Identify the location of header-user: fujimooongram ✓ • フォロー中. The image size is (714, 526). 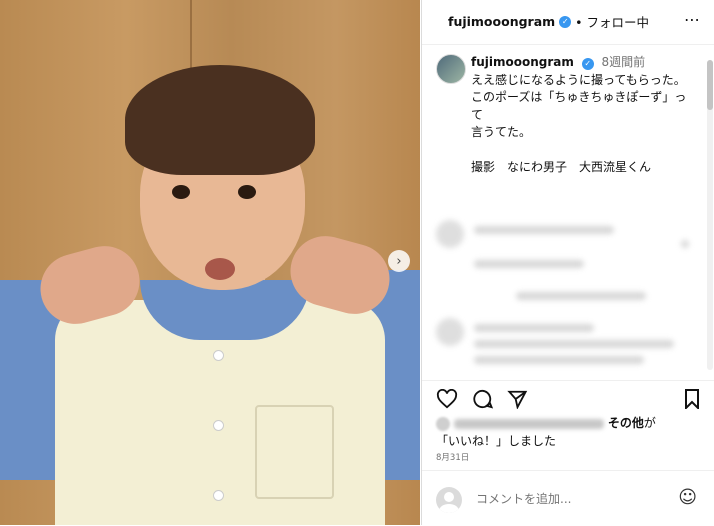
(548, 21).